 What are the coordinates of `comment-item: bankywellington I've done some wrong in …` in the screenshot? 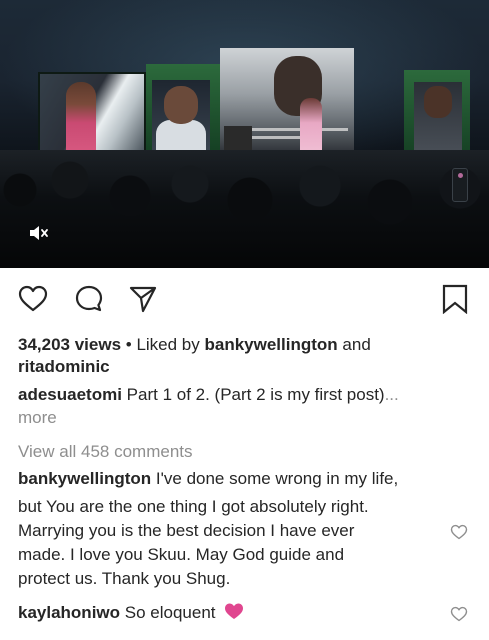 It's located at (208, 479).